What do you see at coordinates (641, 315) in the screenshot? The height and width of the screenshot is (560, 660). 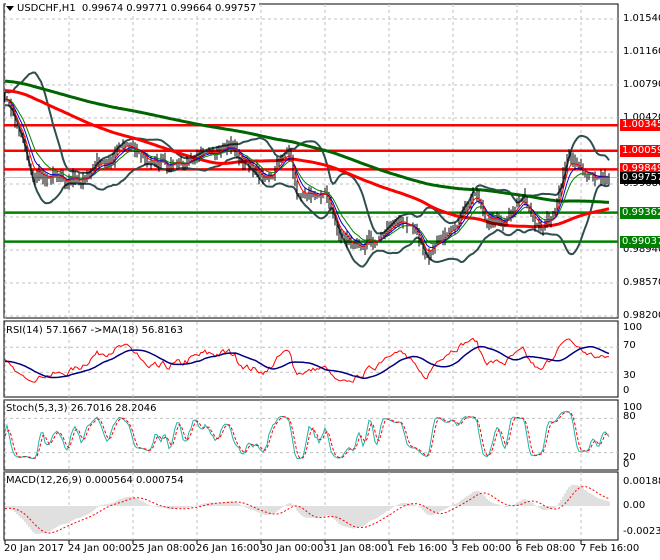 I see `price-axis-label: 0.98200` at bounding box center [641, 315].